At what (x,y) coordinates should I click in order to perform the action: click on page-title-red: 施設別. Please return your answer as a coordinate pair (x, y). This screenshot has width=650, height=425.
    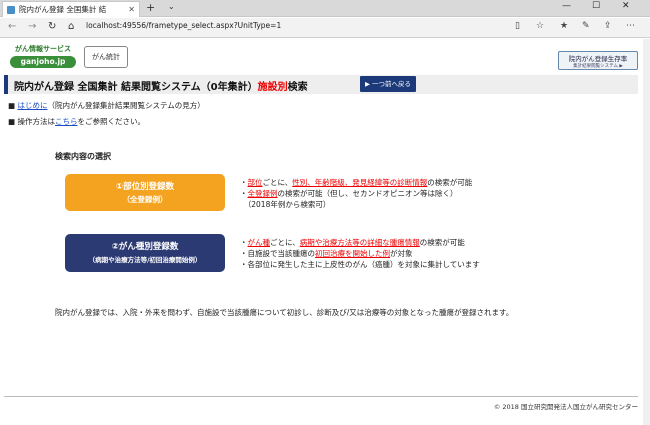
    Looking at the image, I should click on (272, 87).